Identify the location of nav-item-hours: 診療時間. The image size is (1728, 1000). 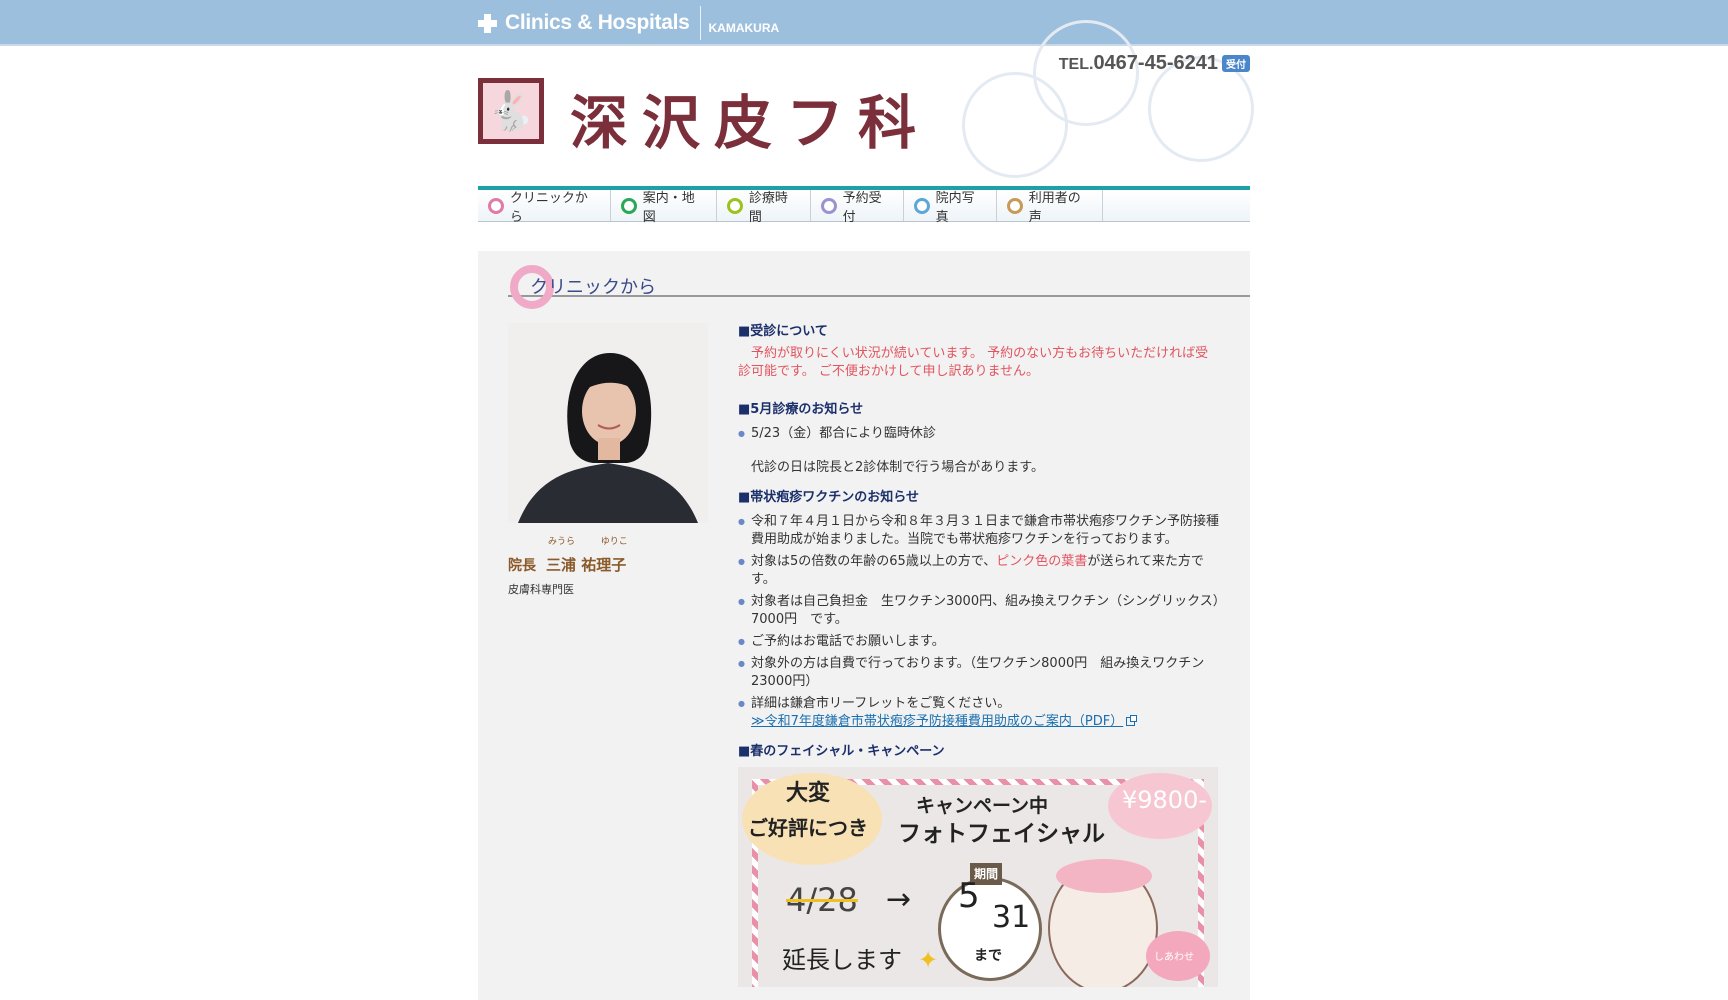
(764, 207).